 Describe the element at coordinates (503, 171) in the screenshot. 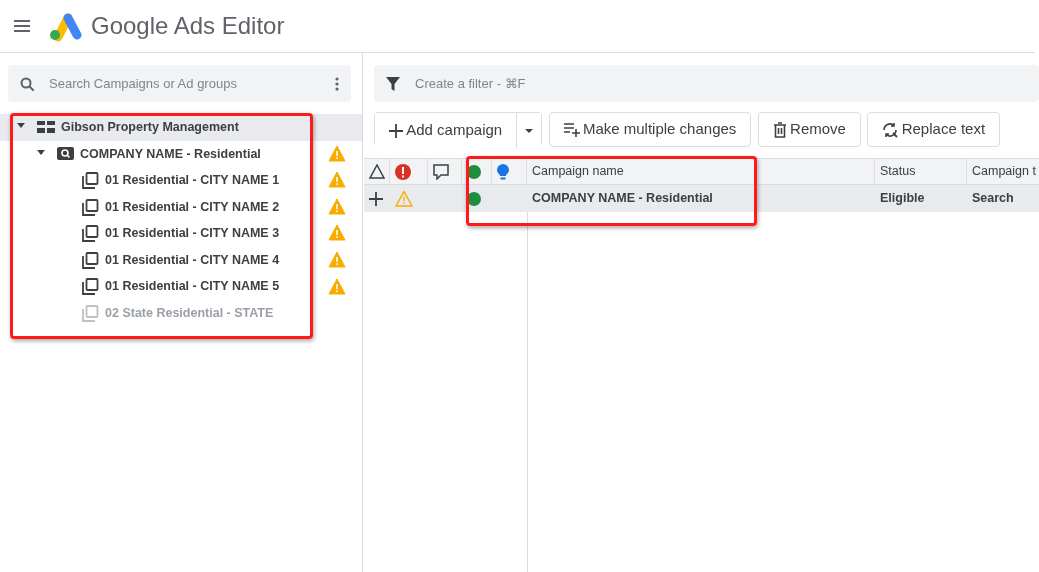

I see `bulb-icon` at that location.